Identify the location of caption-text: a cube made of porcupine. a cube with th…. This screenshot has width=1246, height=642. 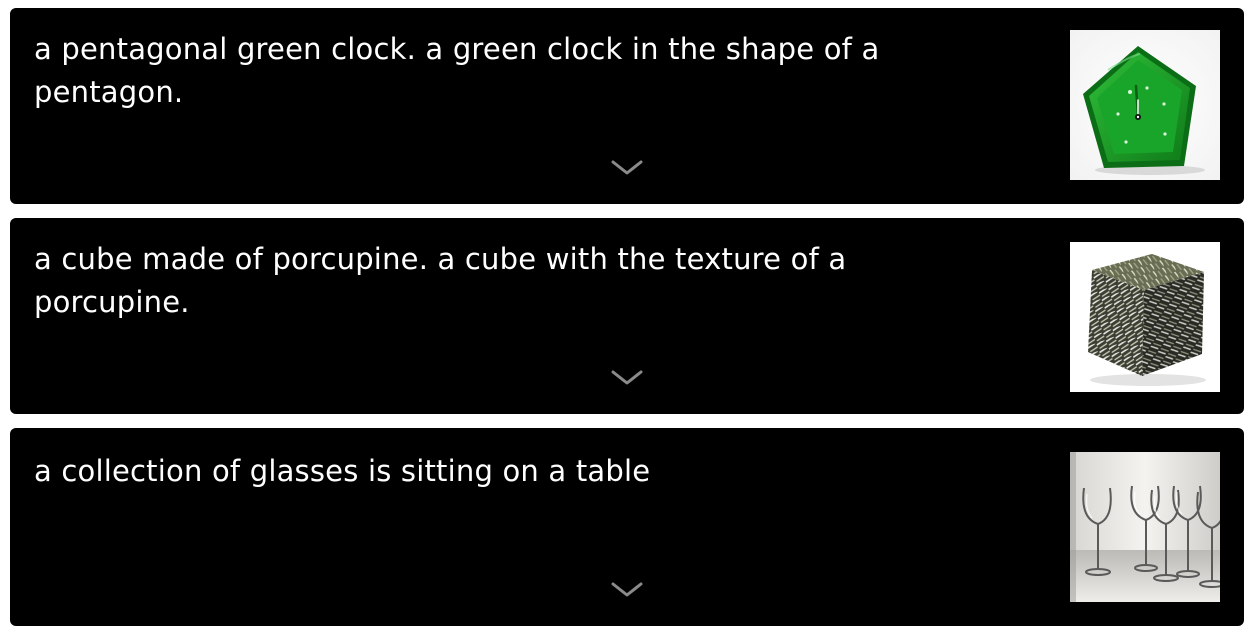
(440, 280).